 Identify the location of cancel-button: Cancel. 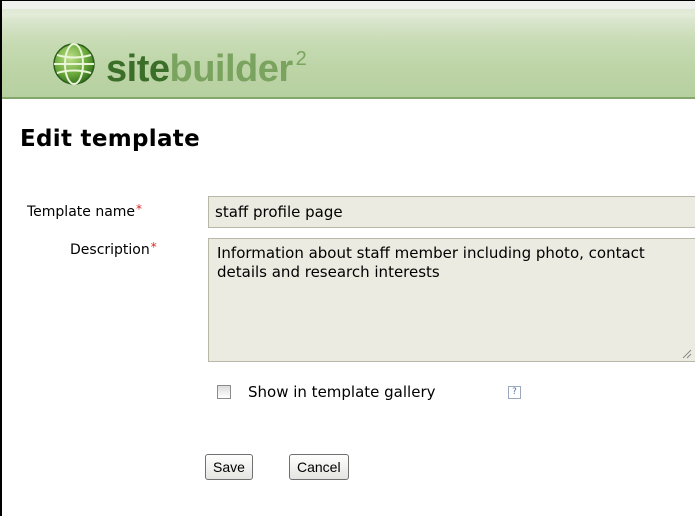
(319, 467).